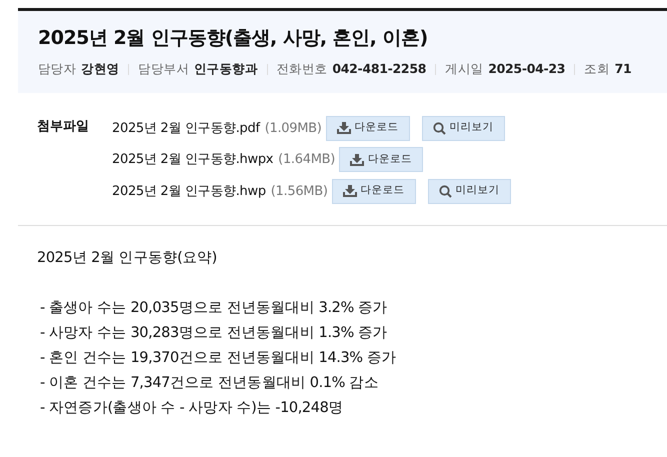  What do you see at coordinates (218, 358) in the screenshot?
I see `summary-line: - 혼인 건수는 19,370건으로 전년동월대비 14.3% 증가` at bounding box center [218, 358].